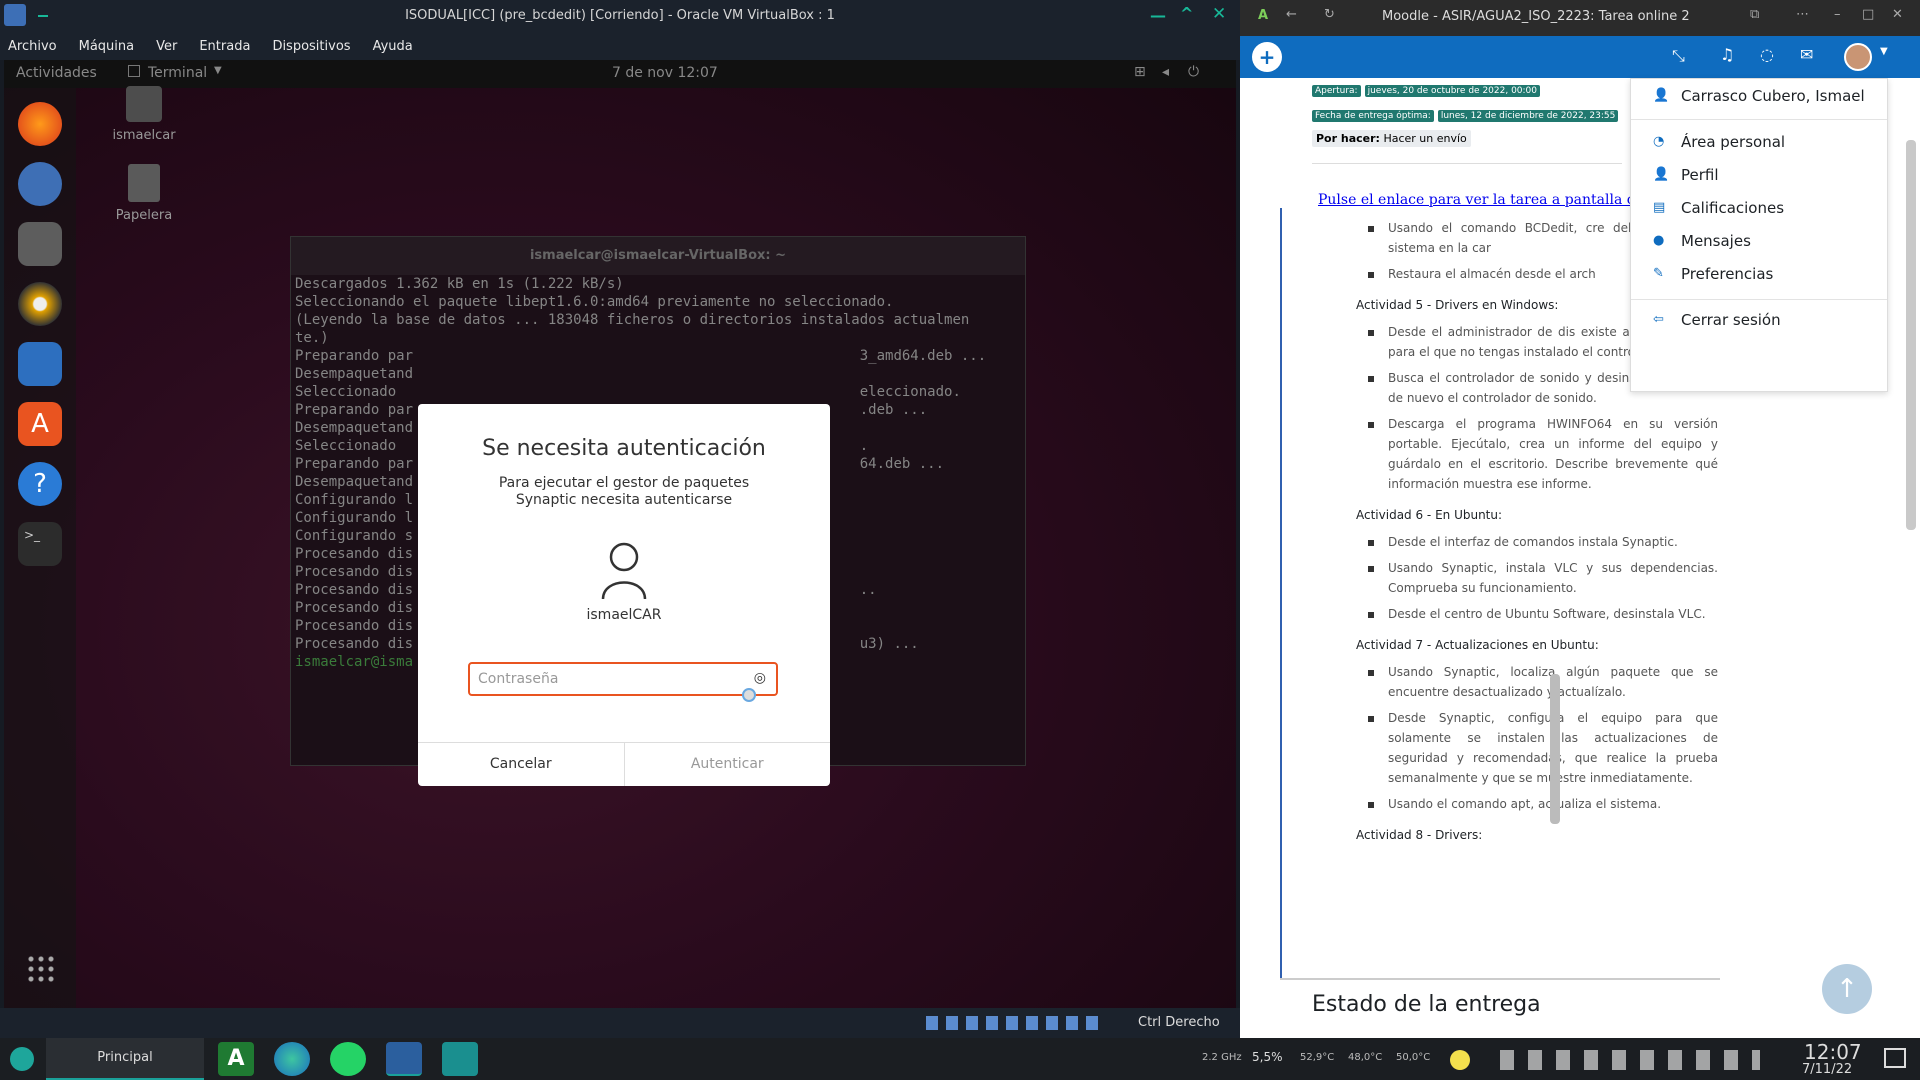 The height and width of the screenshot is (1080, 1920). What do you see at coordinates (144, 183) in the screenshot?
I see `trash-icon` at bounding box center [144, 183].